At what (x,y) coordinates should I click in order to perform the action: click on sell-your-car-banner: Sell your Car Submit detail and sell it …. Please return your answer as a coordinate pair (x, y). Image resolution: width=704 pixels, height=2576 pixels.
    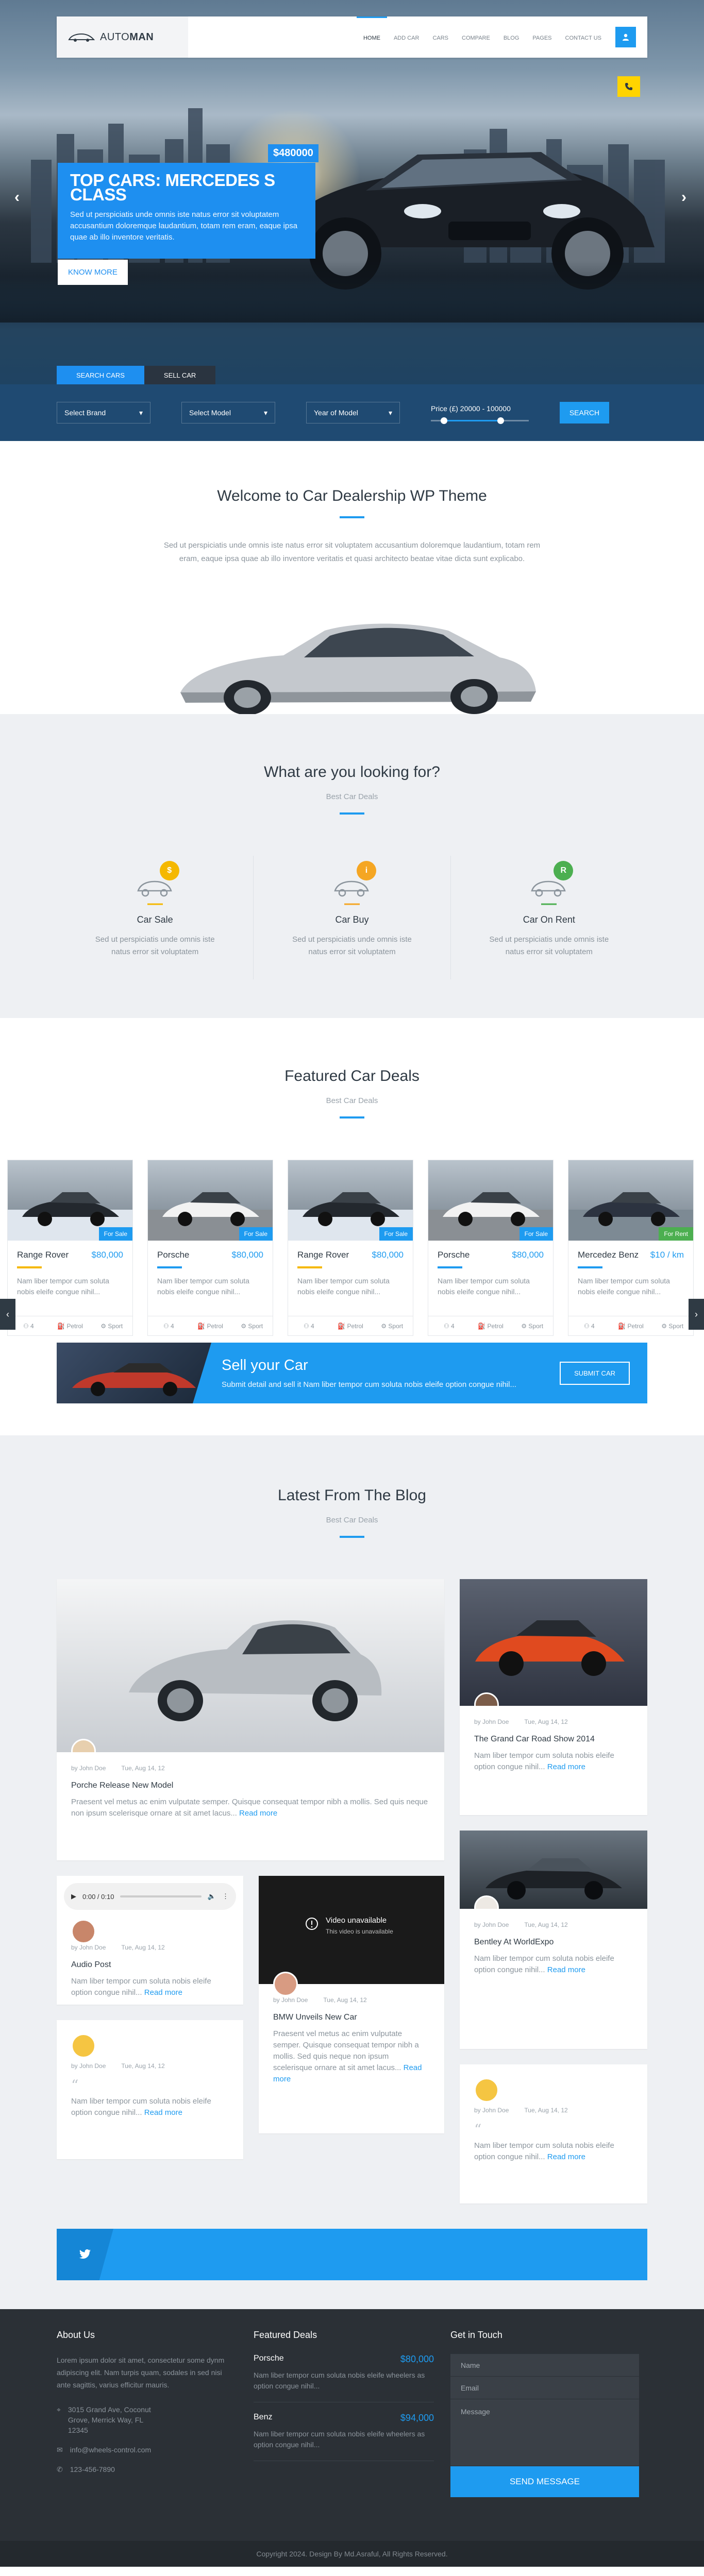
    Looking at the image, I should click on (352, 1373).